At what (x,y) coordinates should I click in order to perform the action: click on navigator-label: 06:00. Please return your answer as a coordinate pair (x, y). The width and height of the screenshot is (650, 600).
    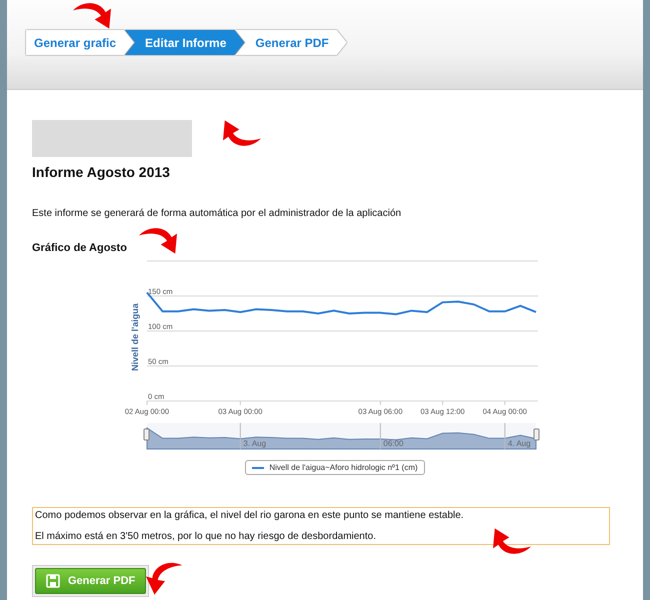
    Looking at the image, I should click on (393, 443).